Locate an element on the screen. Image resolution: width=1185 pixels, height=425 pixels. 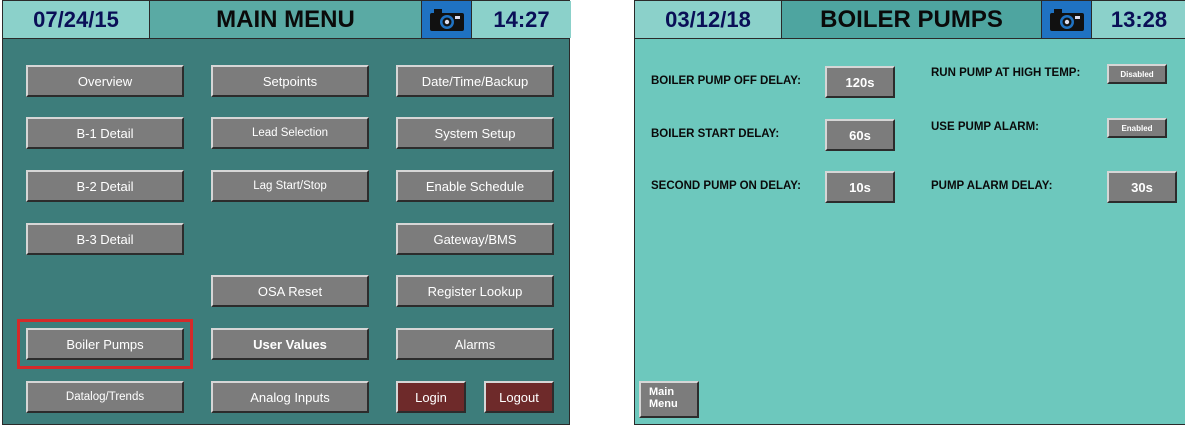
register-lookup-button: Register Lookup is located at coordinates (475, 291).